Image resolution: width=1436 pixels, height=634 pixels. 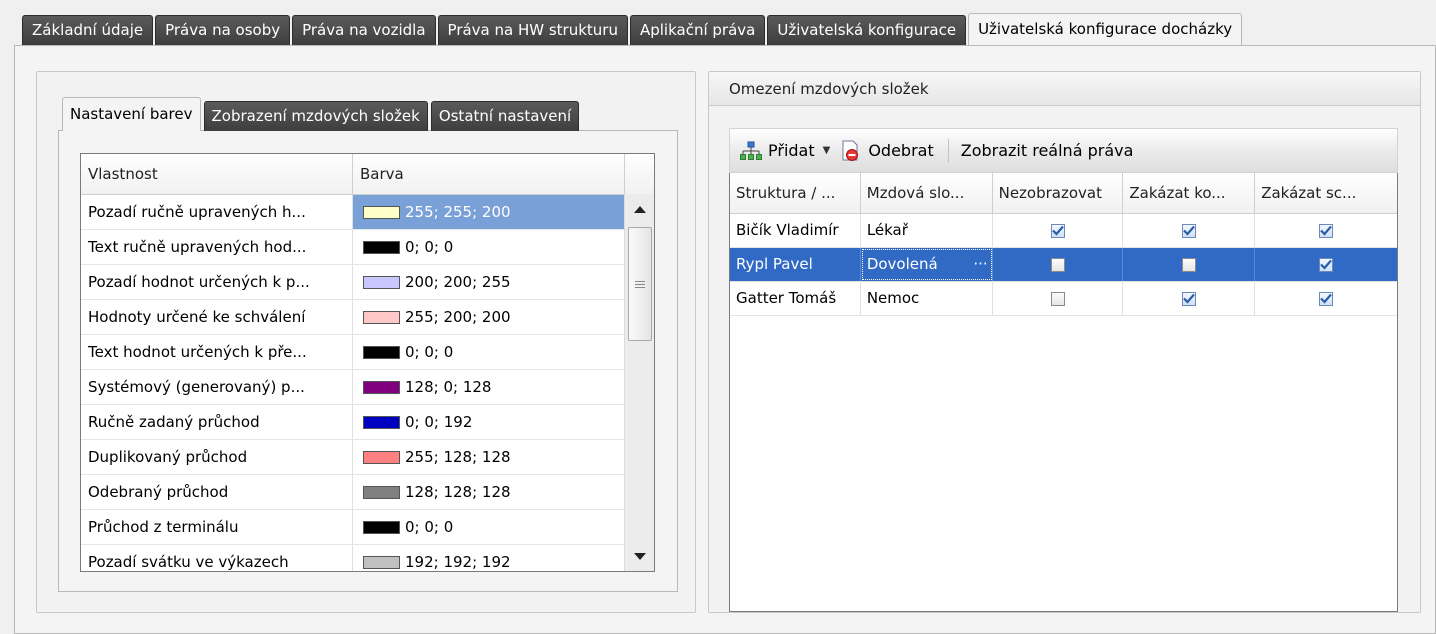 I want to click on tab-prava-na-vozidla: Práva na vozidla, so click(x=364, y=30).